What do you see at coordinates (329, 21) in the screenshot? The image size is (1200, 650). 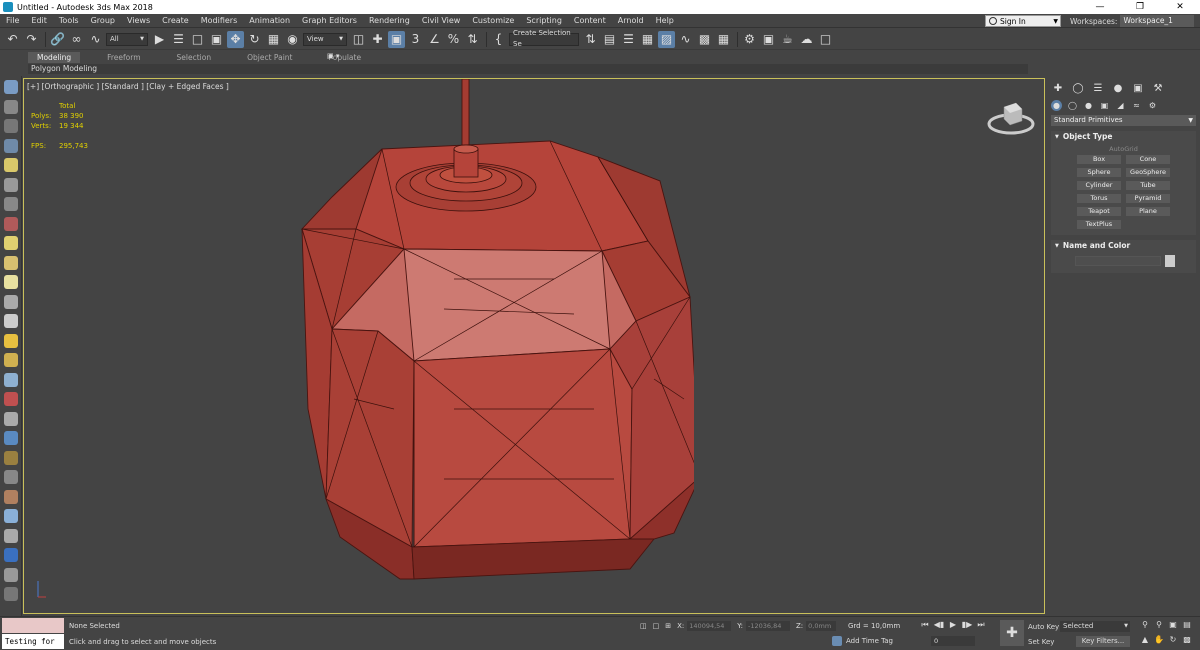 I see `menu-graph-editors: Graph Editors` at bounding box center [329, 21].